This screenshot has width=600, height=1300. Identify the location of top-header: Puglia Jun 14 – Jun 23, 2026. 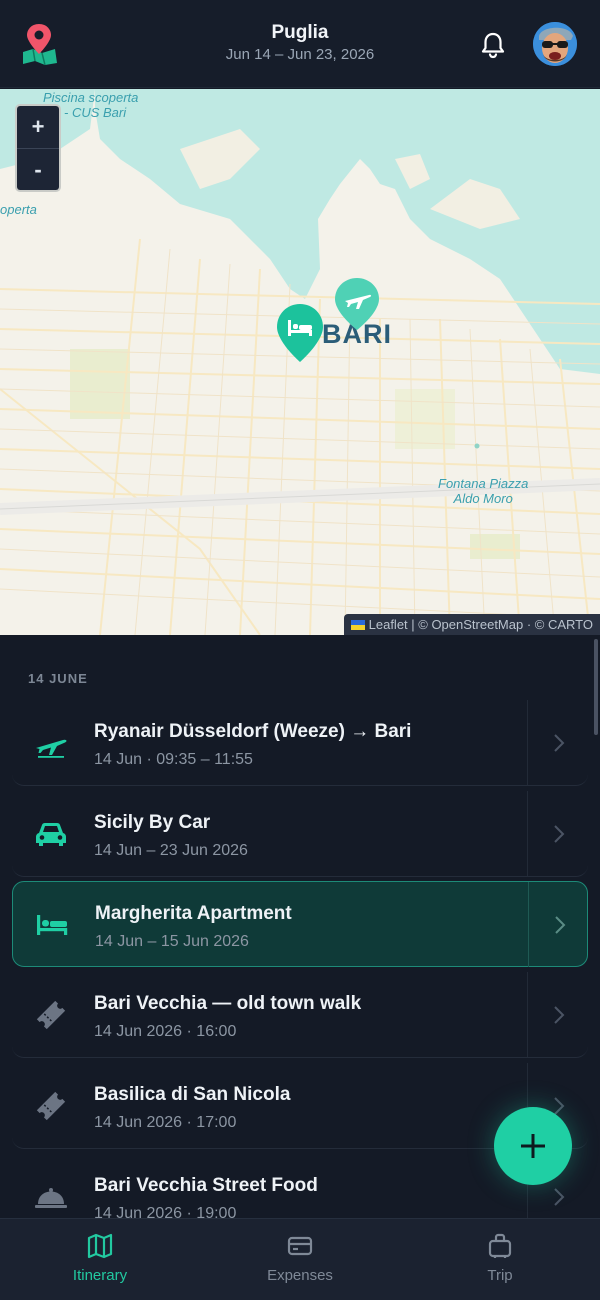
(300, 44).